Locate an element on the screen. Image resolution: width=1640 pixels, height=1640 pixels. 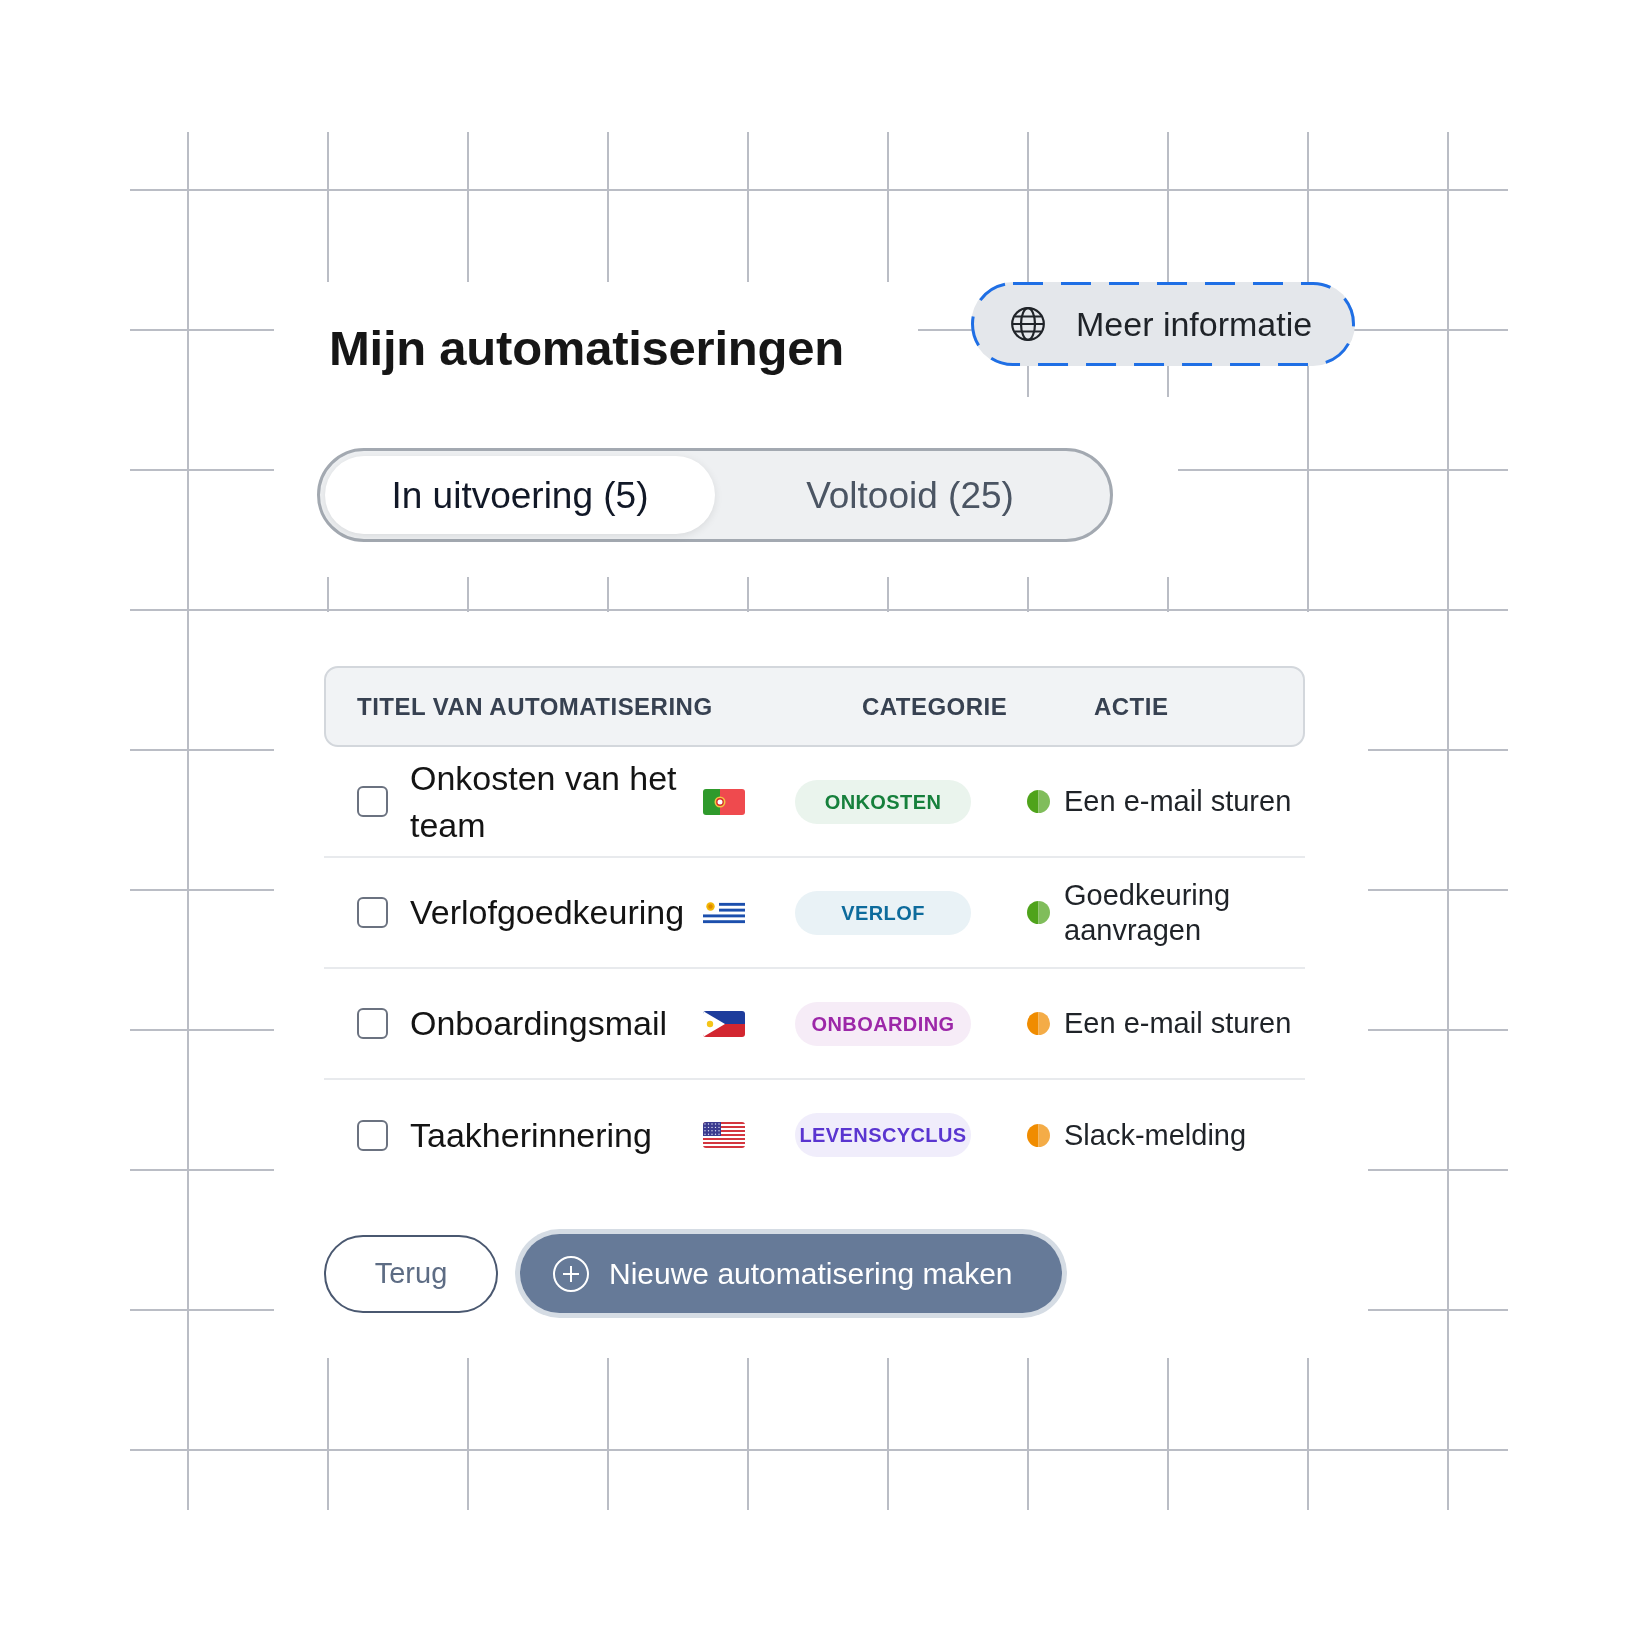
tab: In uitvoering (5) is located at coordinates (520, 495).